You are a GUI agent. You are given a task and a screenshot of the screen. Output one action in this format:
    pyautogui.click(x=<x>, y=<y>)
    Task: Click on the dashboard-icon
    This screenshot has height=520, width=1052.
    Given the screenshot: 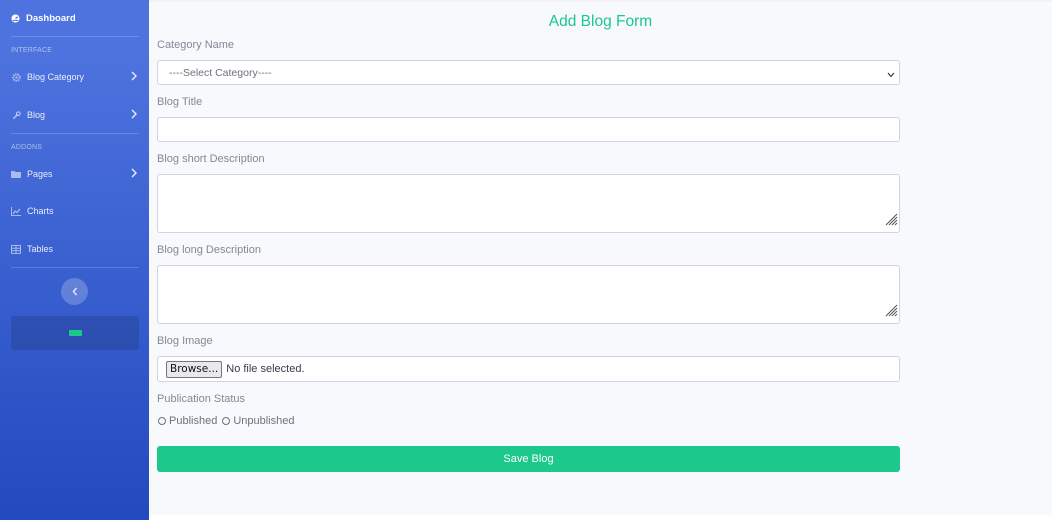 What is the action you would take?
    pyautogui.click(x=15, y=18)
    